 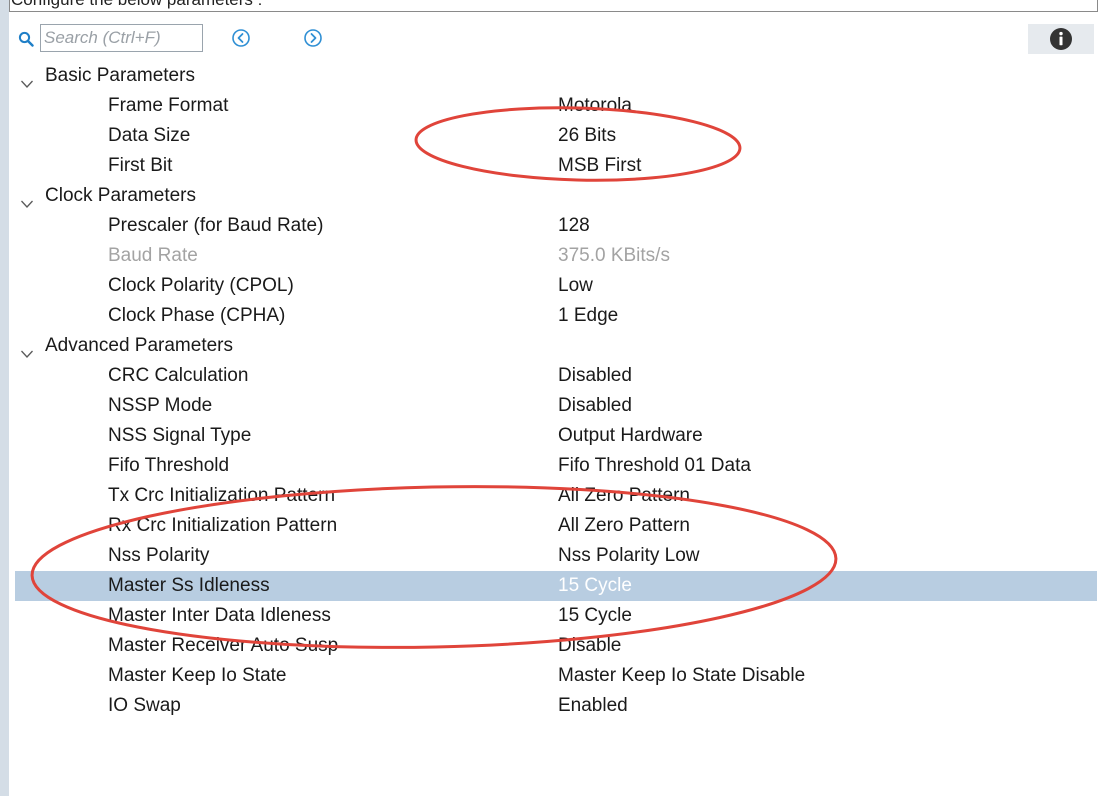 I want to click on param-name: Data Size, so click(x=149, y=135).